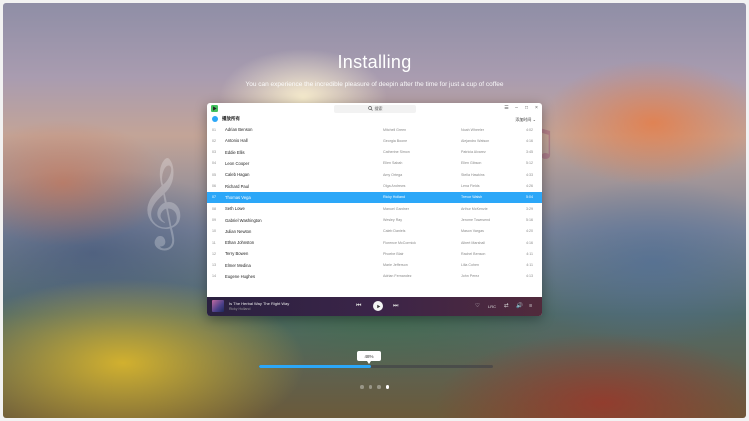 Image resolution: width=749 pixels, height=421 pixels. Describe the element at coordinates (370, 108) in the screenshot. I see `search-icon` at that location.